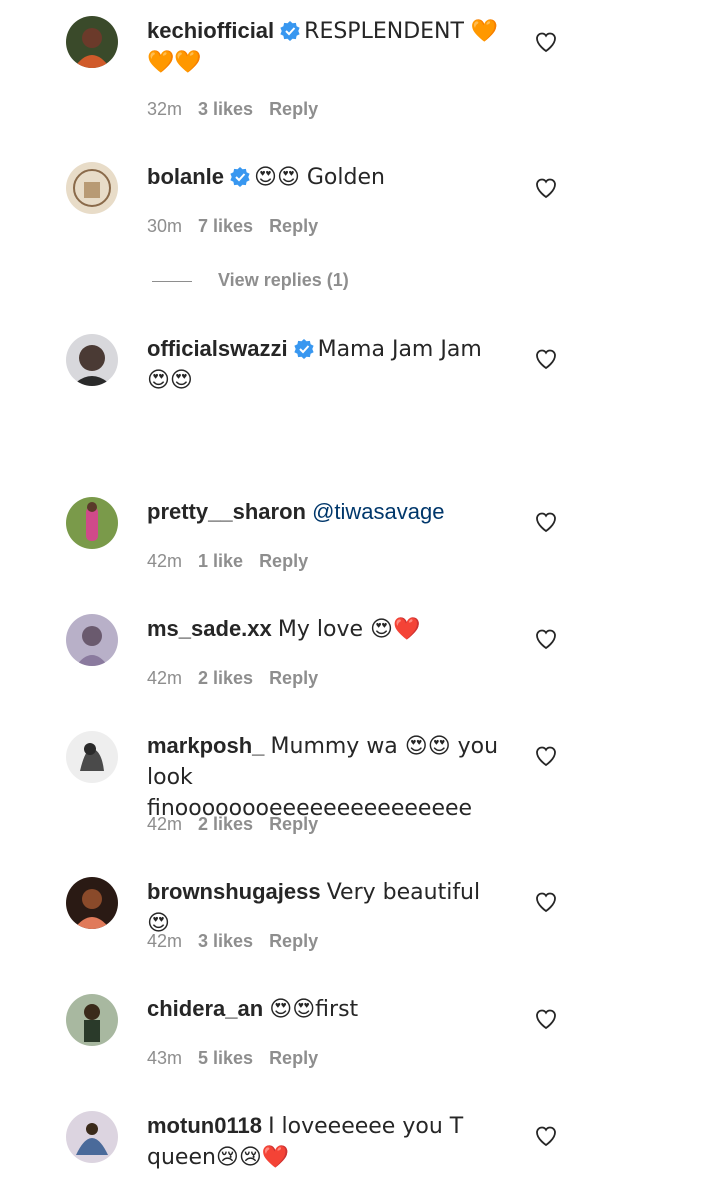 This screenshot has width=720, height=1182. What do you see at coordinates (225, 226) in the screenshot?
I see `comment-likes: 7 likes` at bounding box center [225, 226].